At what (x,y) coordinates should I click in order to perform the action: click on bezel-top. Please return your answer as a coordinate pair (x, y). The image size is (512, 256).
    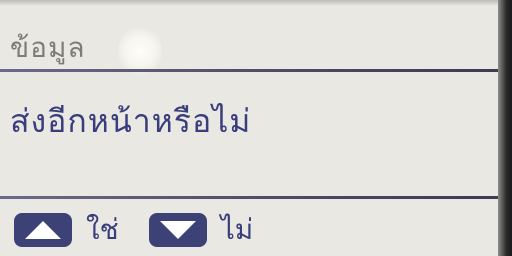
    Looking at the image, I should click on (256, 3).